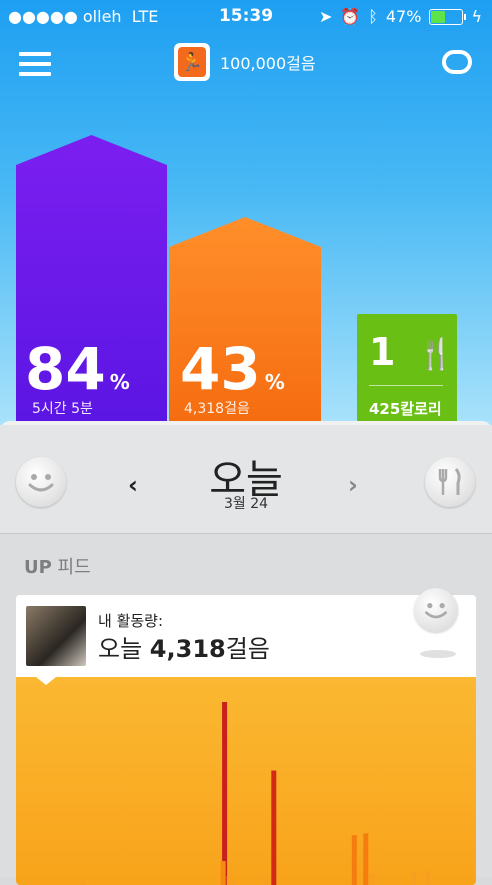 The image size is (492, 885). Describe the element at coordinates (350, 16) in the screenshot. I see `alarm-icon: ⏰` at that location.